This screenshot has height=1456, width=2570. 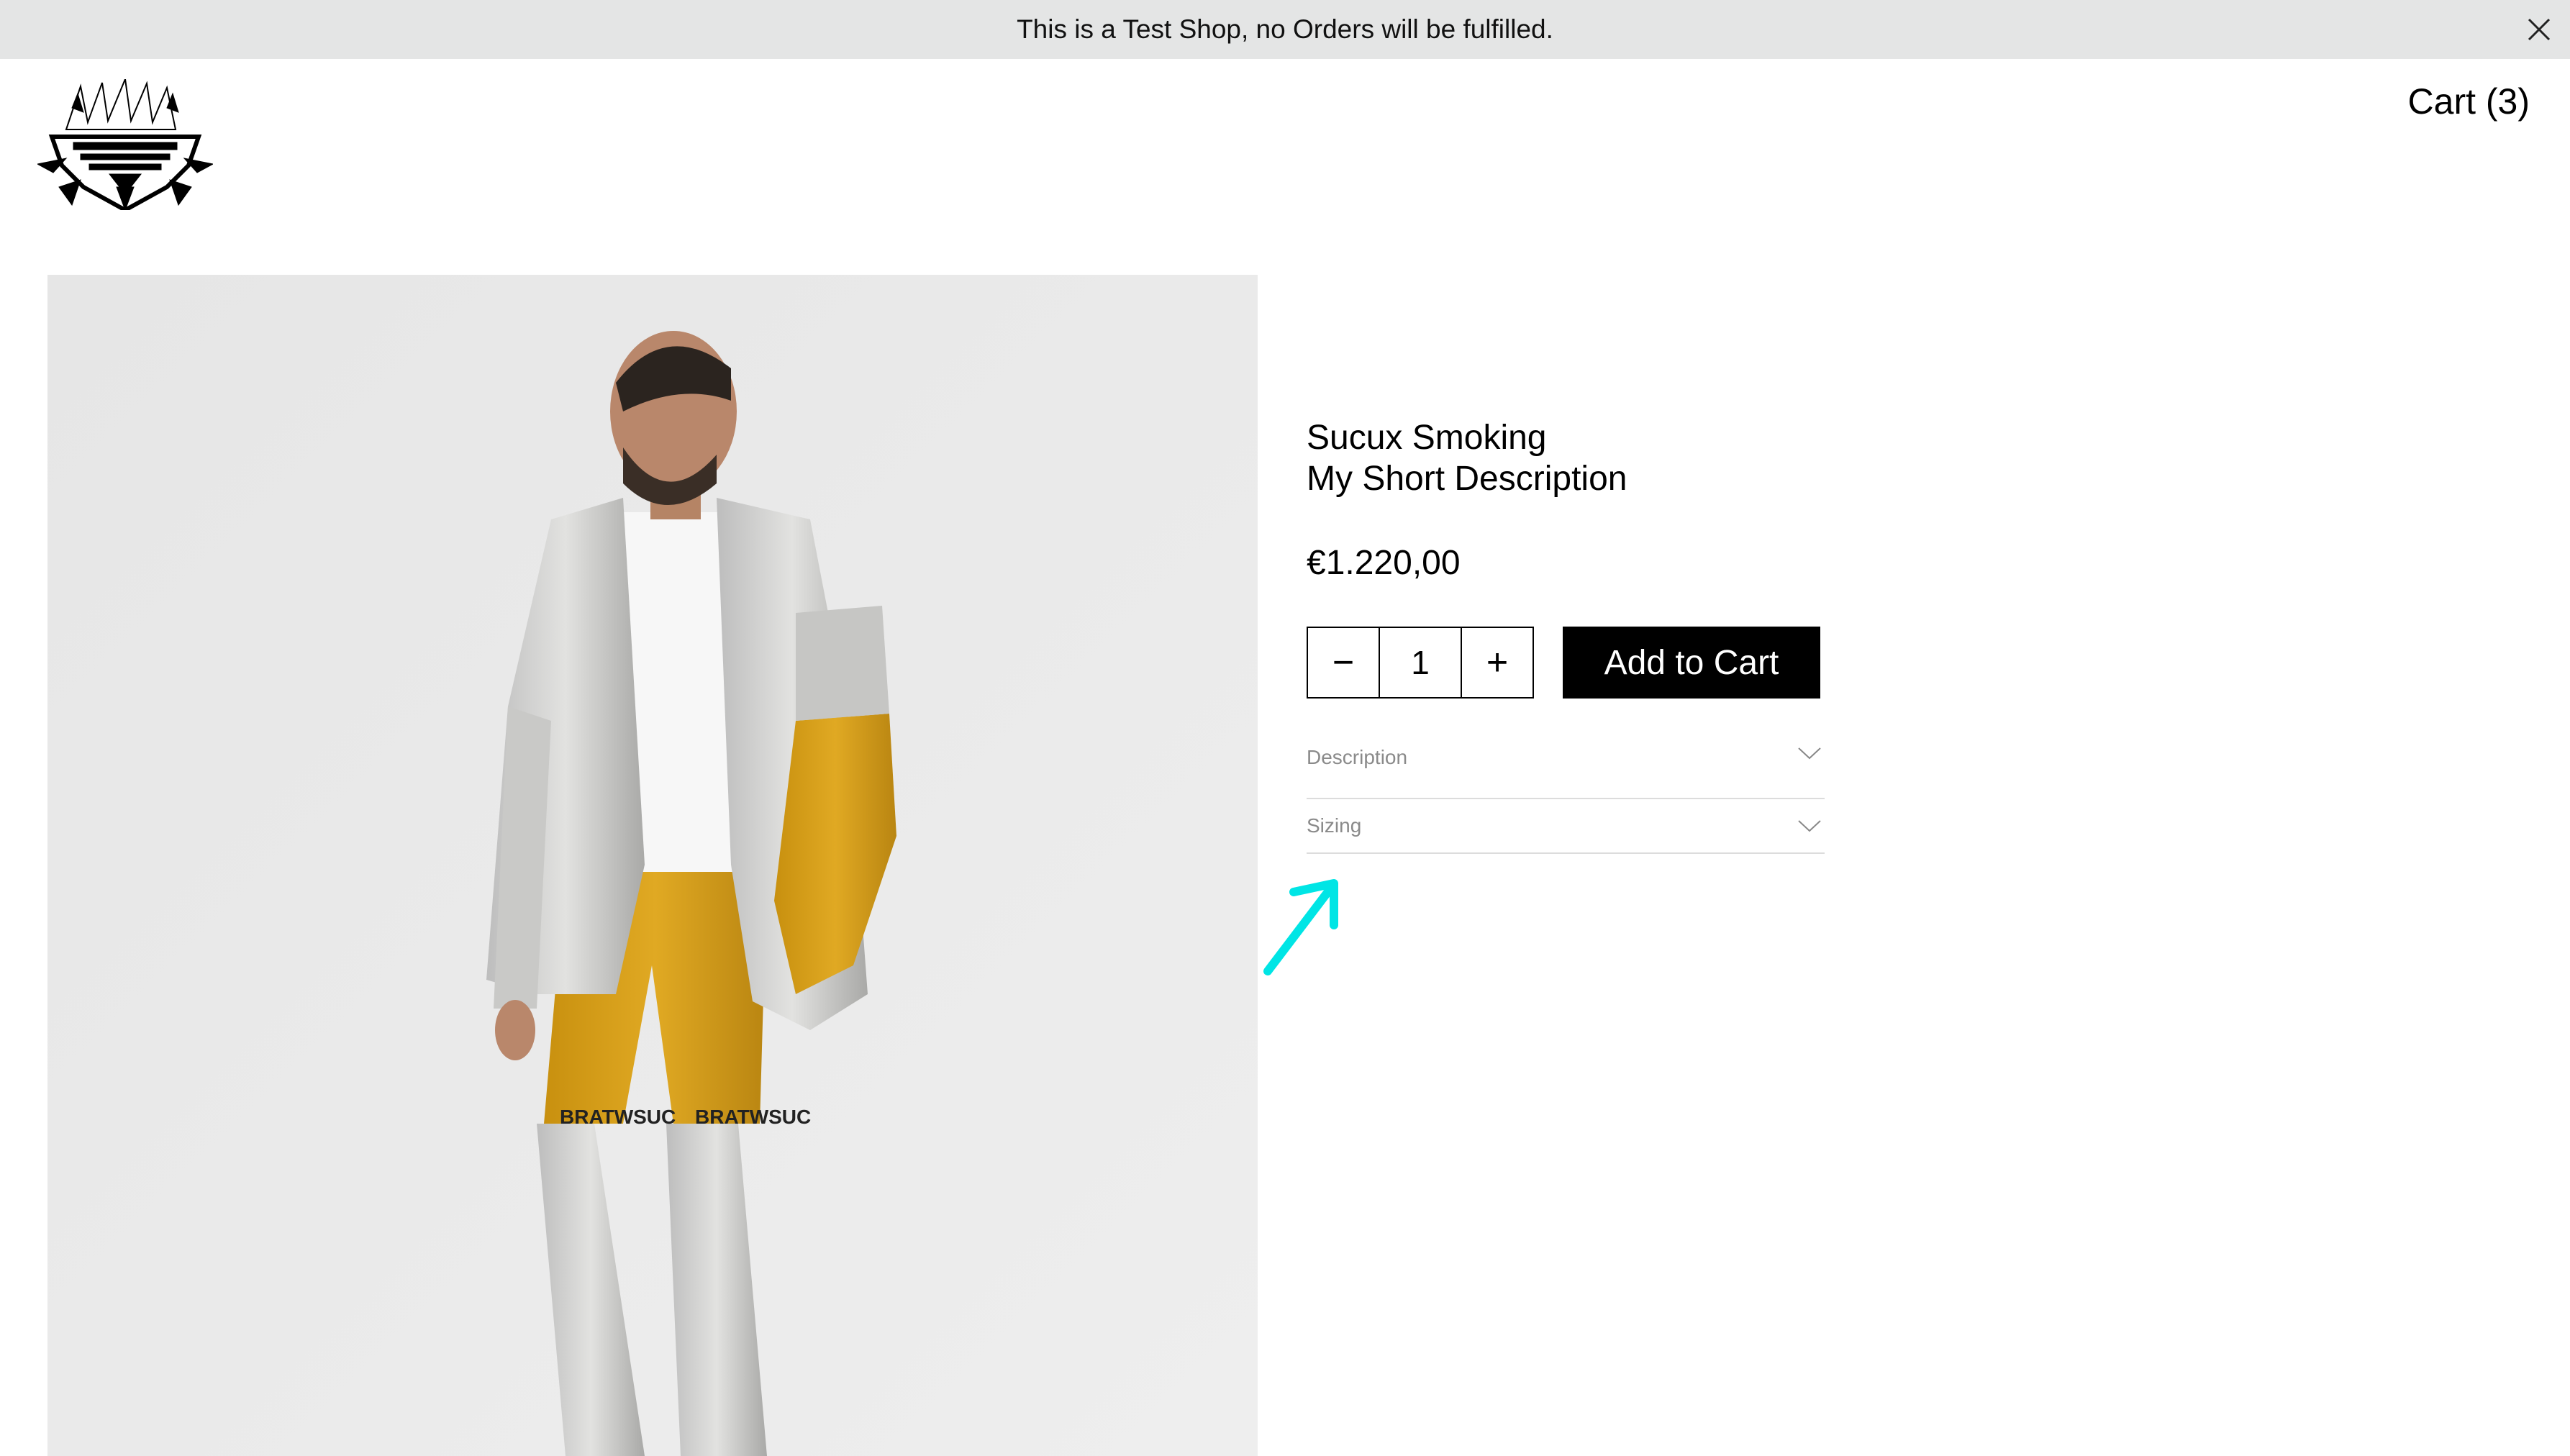 I want to click on accordion-sizing-label: Sizing, so click(x=1334, y=825).